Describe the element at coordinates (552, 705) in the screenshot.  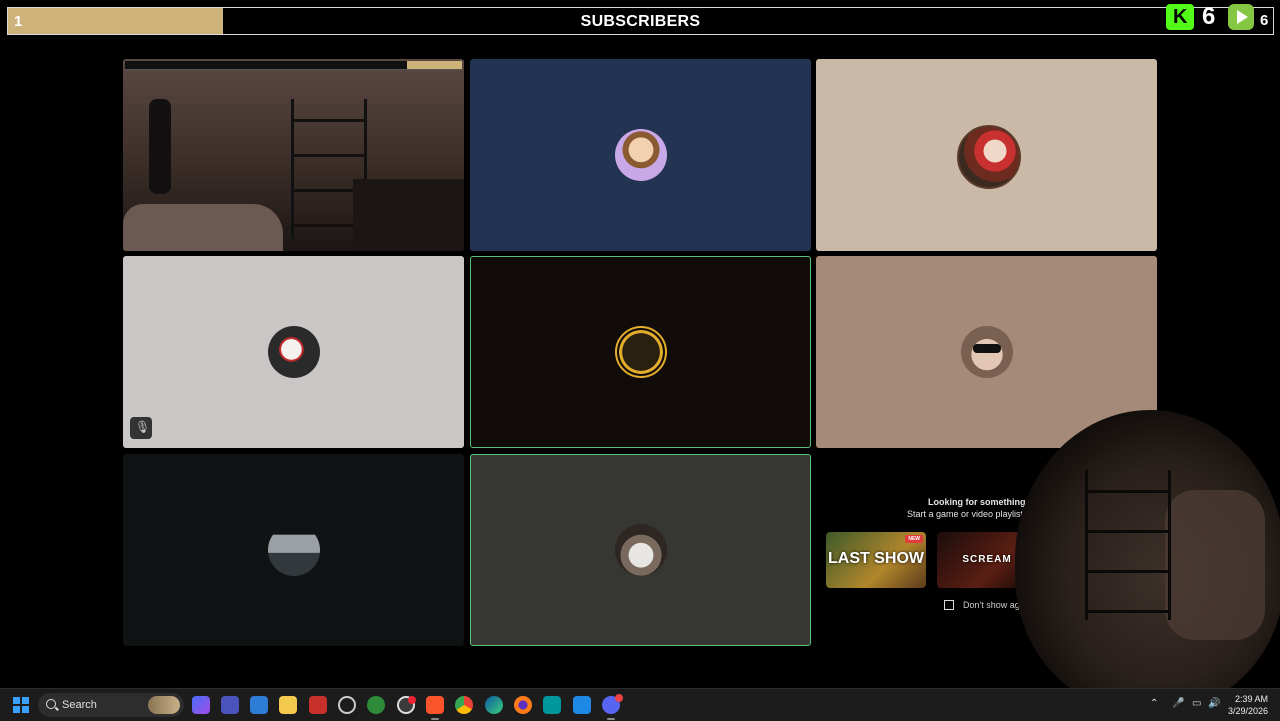
I see `arduino-icon` at that location.